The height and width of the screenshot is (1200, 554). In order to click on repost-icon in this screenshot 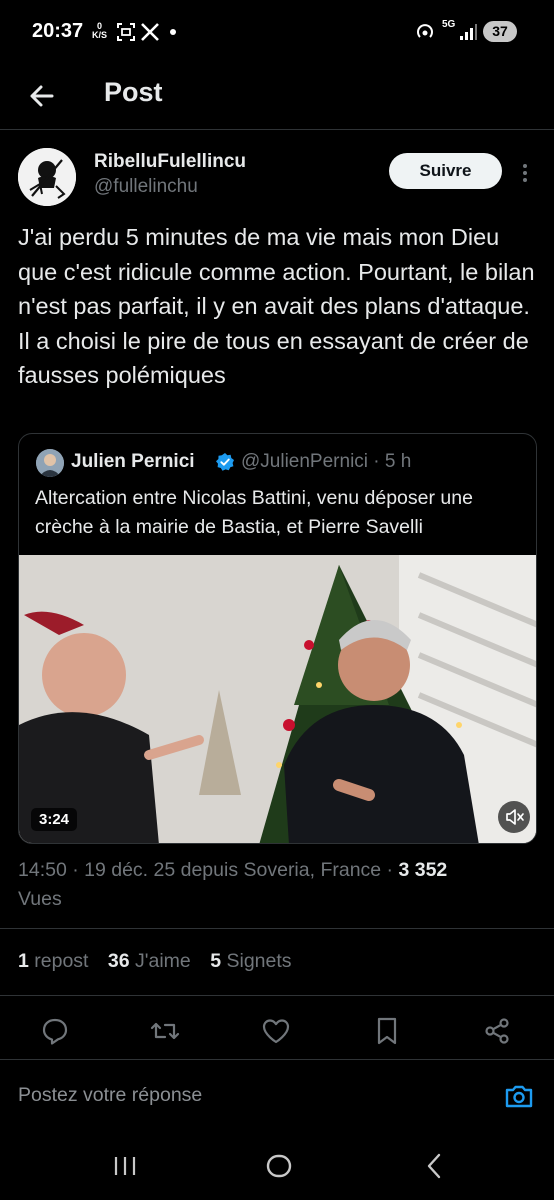, I will do `click(165, 1031)`.